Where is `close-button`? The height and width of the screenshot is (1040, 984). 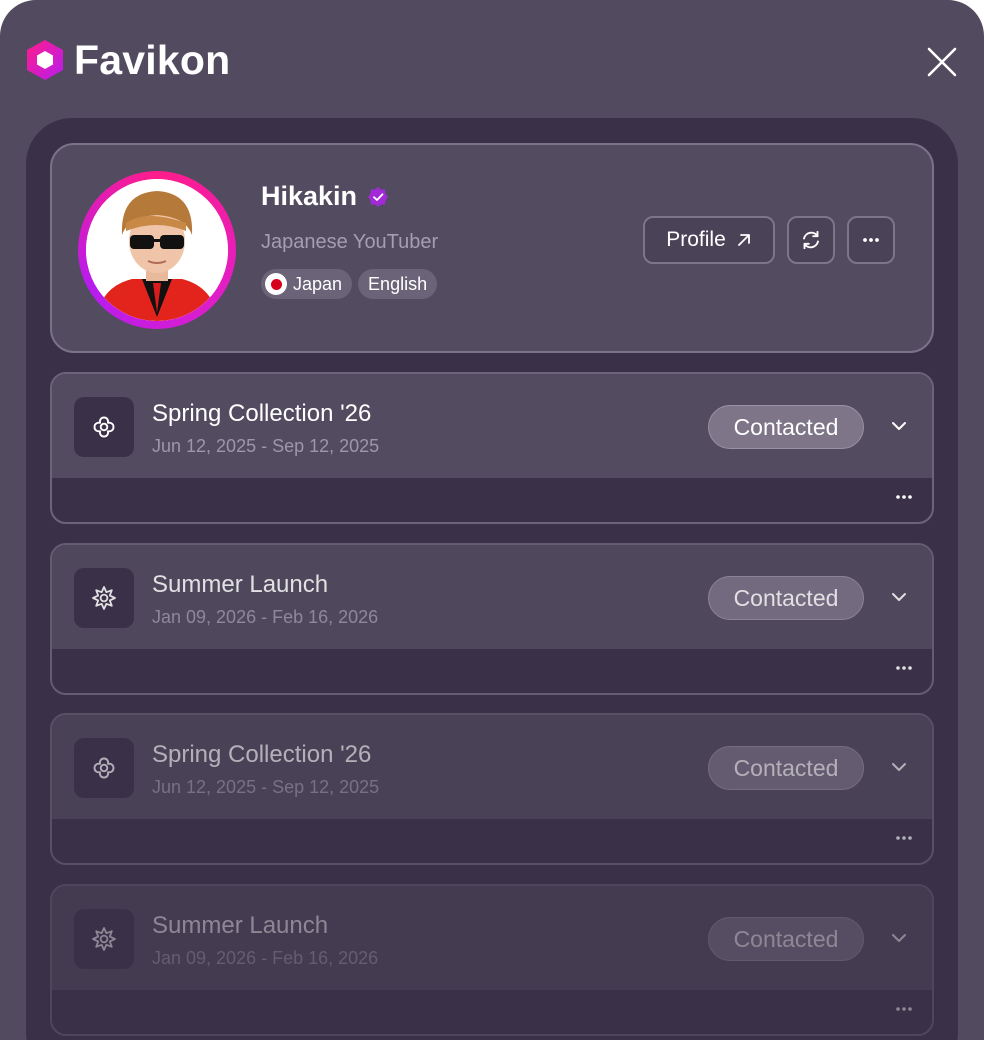
close-button is located at coordinates (942, 62).